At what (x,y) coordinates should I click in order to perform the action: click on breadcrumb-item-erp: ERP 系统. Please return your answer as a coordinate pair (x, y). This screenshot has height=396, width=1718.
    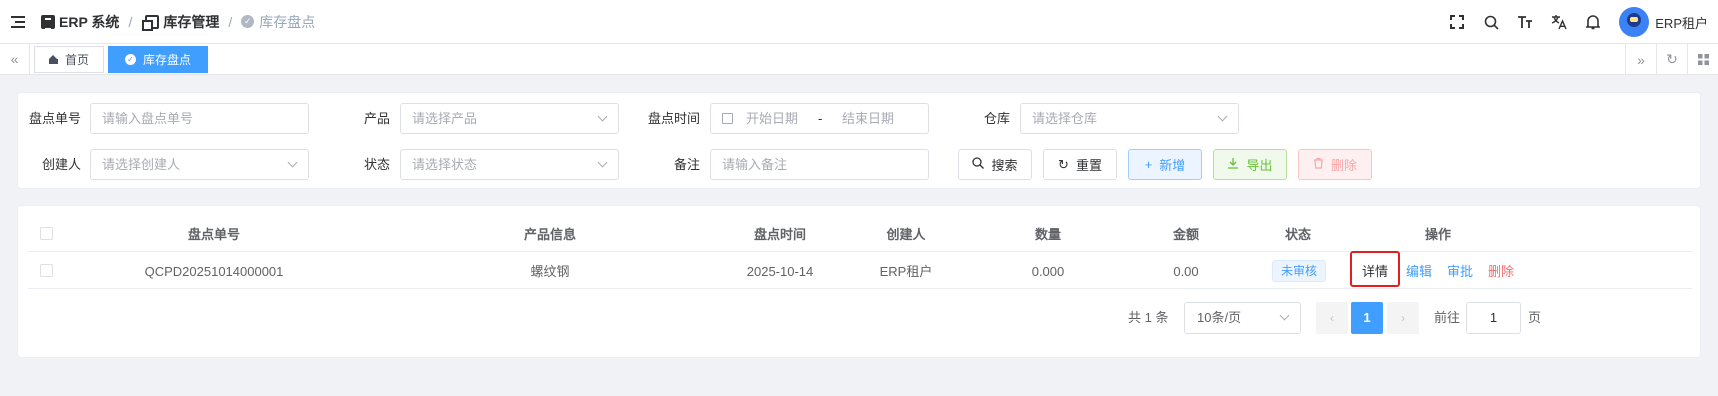
    Looking at the image, I should click on (80, 22).